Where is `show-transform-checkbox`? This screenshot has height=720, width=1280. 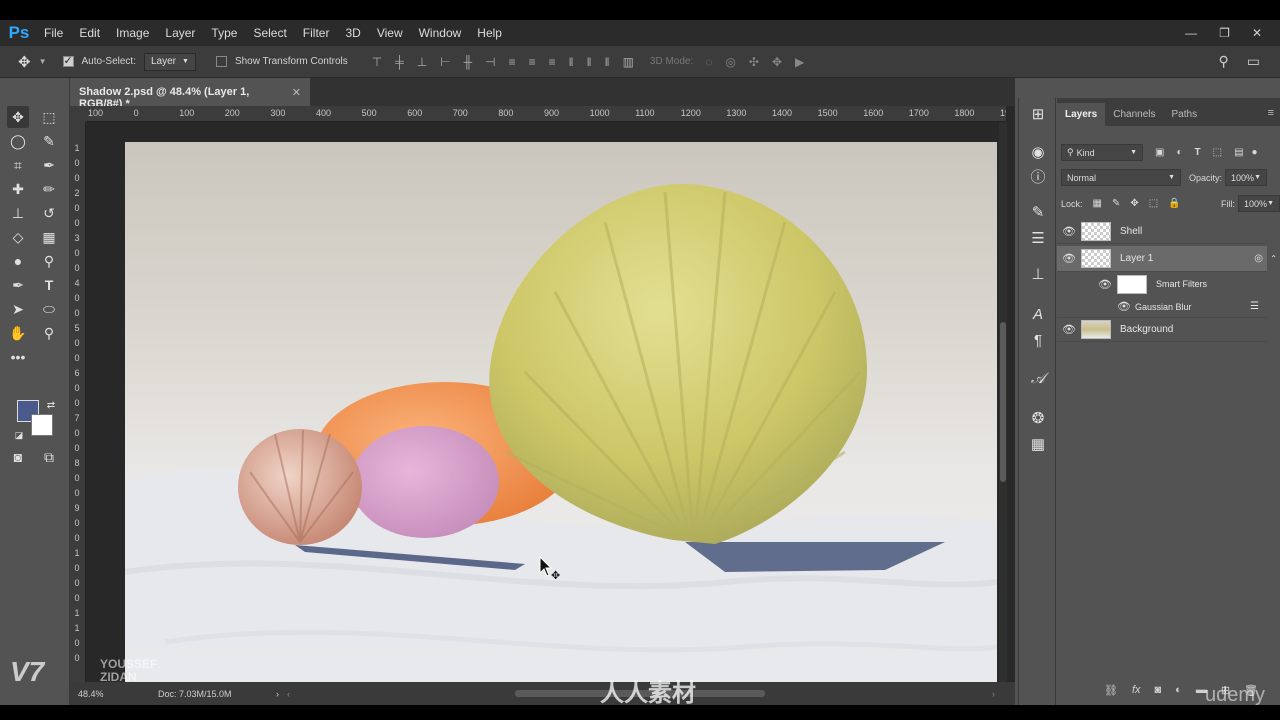 show-transform-checkbox is located at coordinates (221, 61).